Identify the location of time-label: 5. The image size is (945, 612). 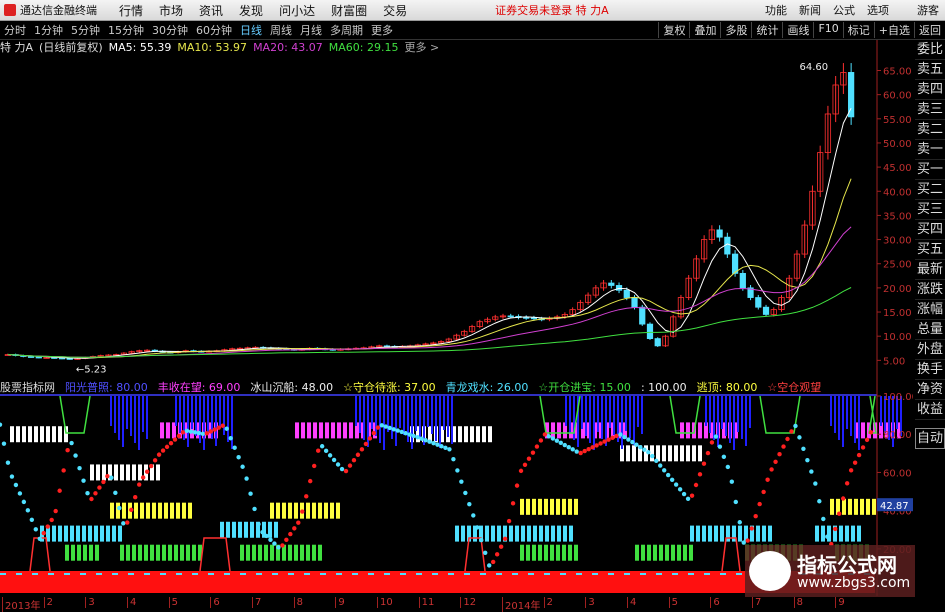
(673, 602).